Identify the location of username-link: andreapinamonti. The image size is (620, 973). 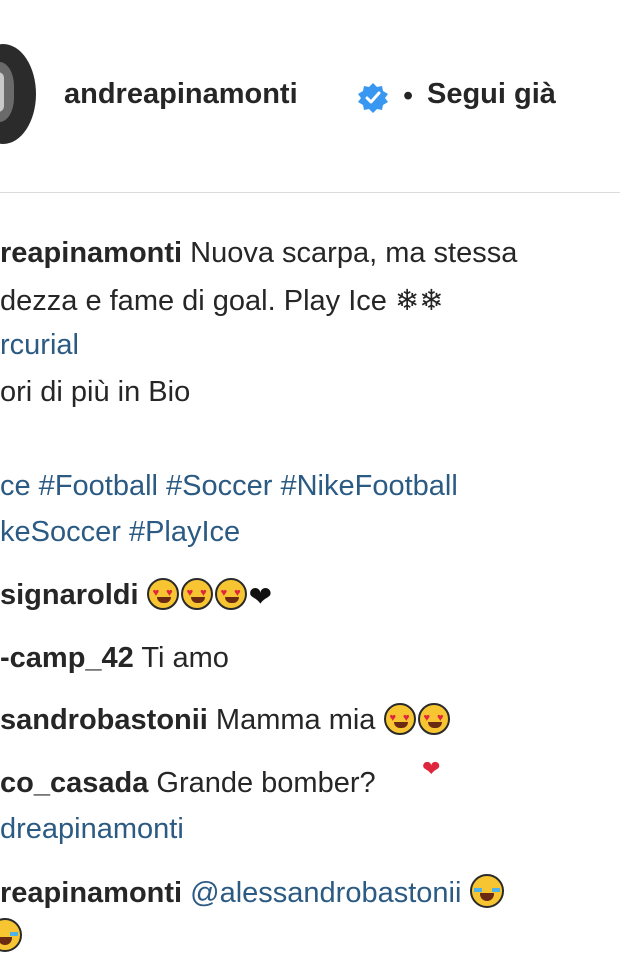
(181, 94).